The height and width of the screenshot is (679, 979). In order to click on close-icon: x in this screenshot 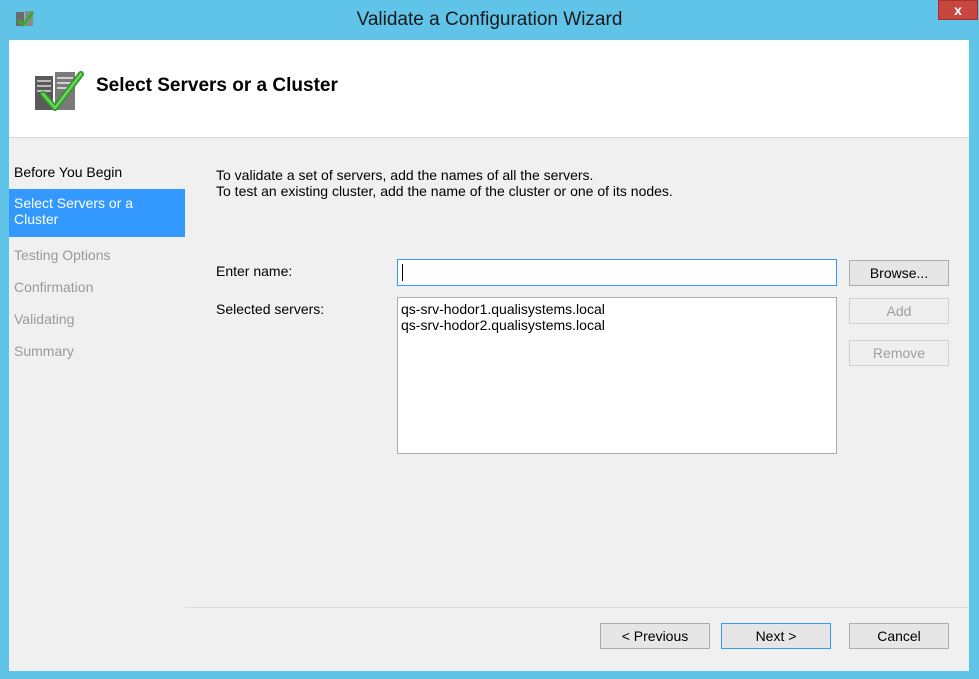, I will do `click(958, 10)`.